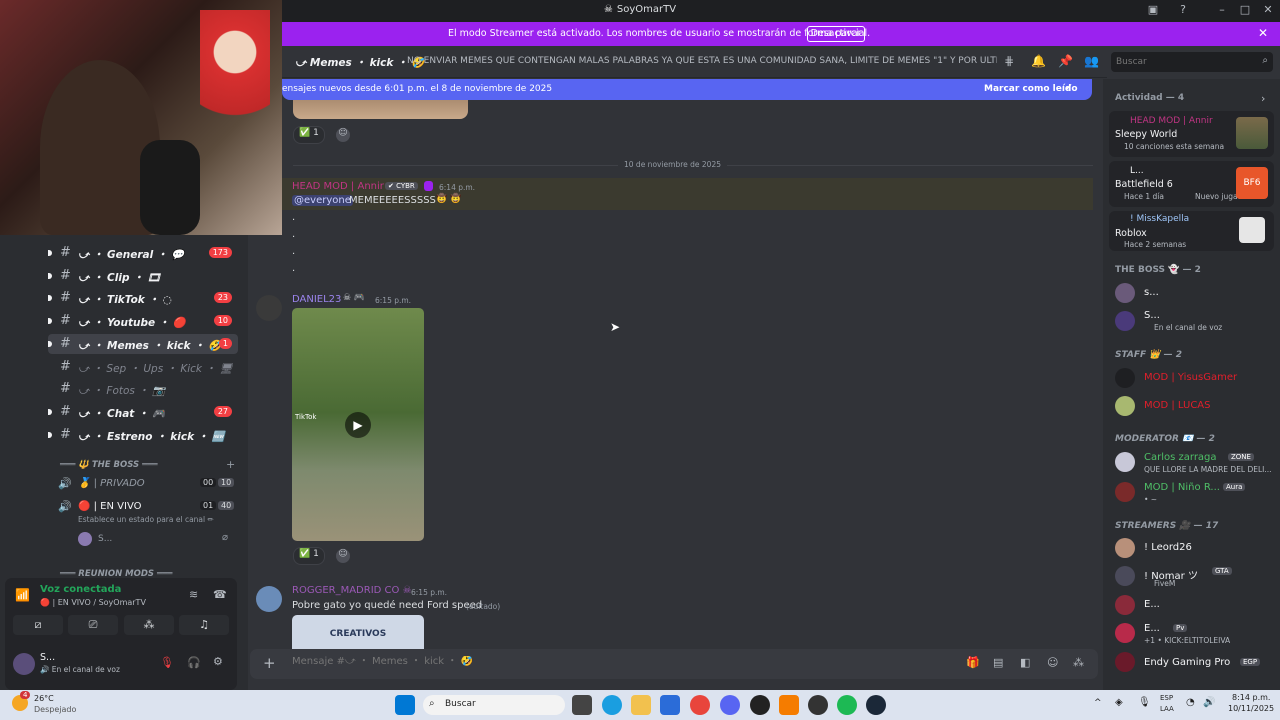 Image resolution: width=1280 pixels, height=720 pixels. Describe the element at coordinates (405, 705) in the screenshot. I see `windows-start-icon` at that location.